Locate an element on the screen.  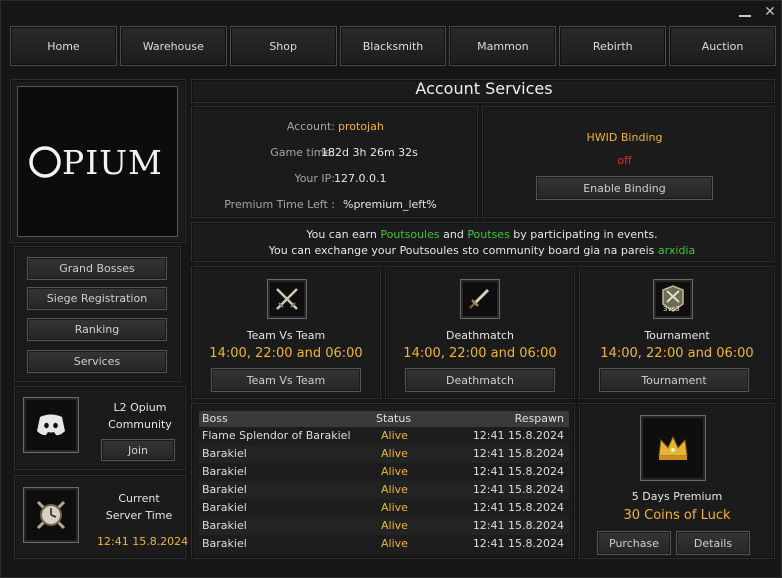
logo-text: PIUM is located at coordinates (112, 162).